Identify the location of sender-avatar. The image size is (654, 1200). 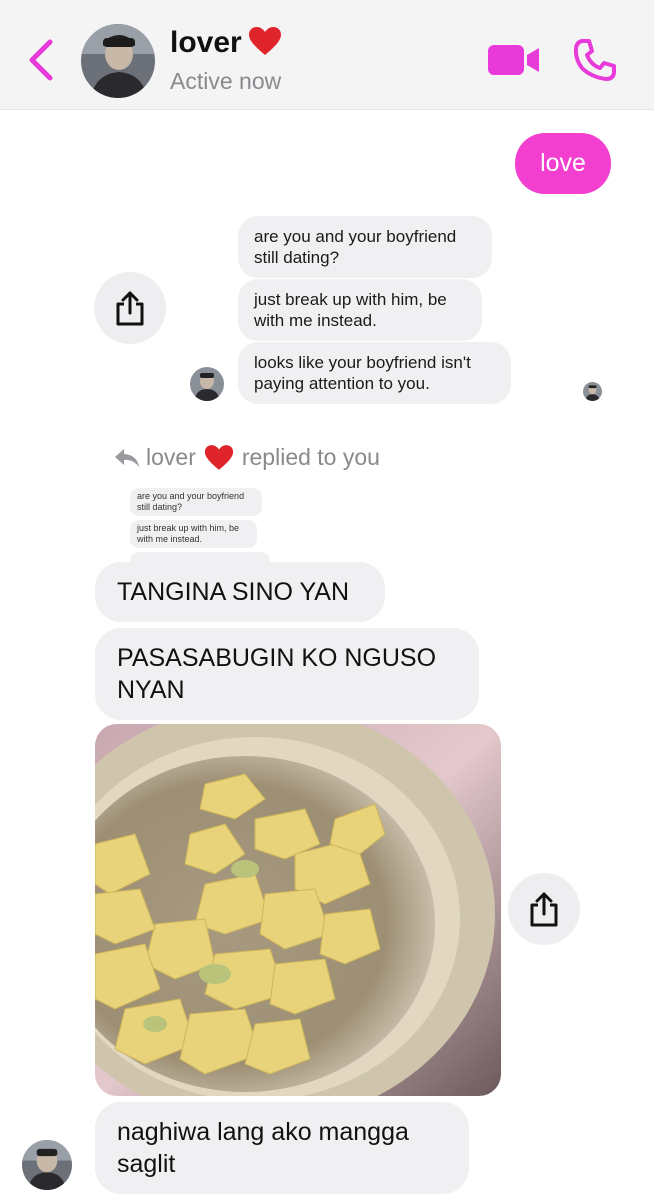
(47, 1165).